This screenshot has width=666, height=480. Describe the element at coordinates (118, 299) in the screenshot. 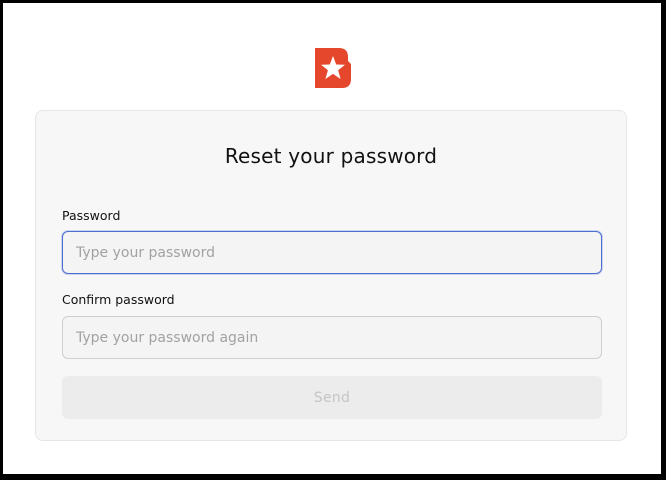

I see `confirm-password-label: Confirm password` at that location.